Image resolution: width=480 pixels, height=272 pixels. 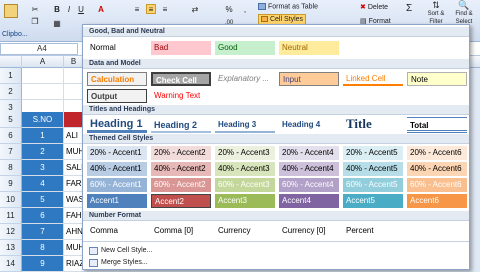 What do you see at coordinates (181, 169) in the screenshot?
I see `style-40-accent2: 40% - Accent2` at bounding box center [181, 169].